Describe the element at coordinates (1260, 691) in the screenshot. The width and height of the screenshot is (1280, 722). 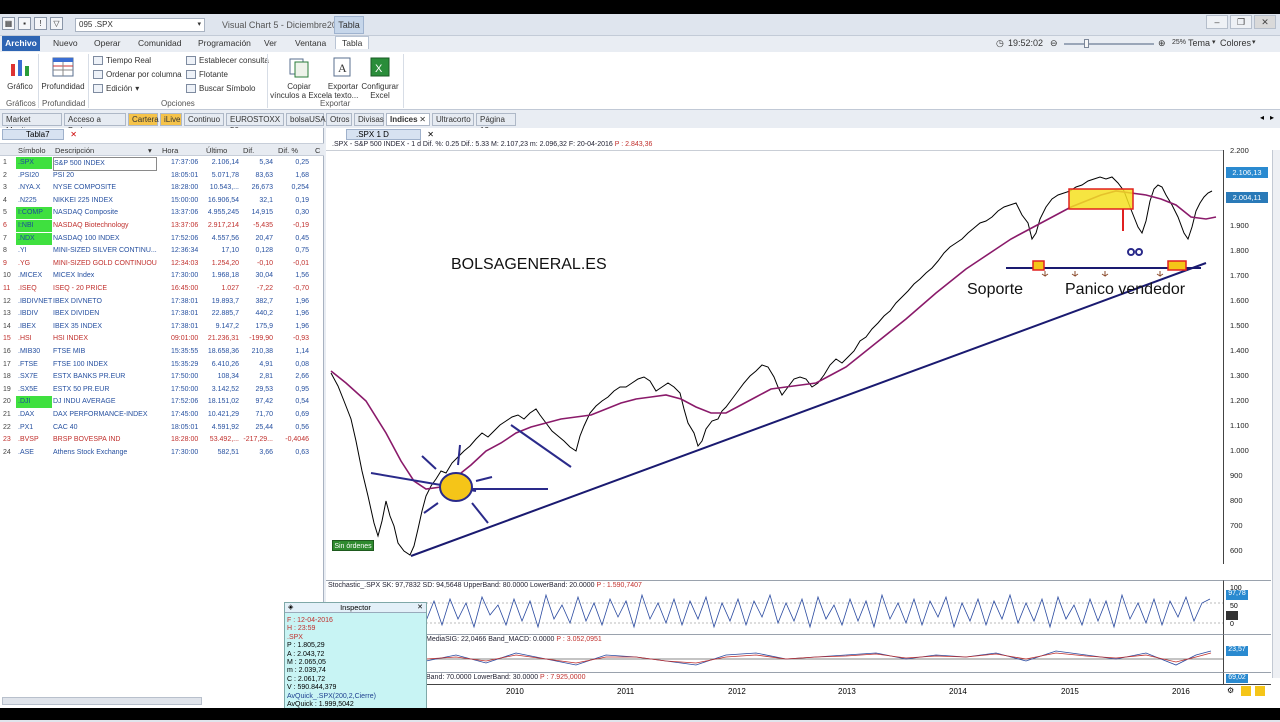
I see `zoom-fit-icon` at that location.